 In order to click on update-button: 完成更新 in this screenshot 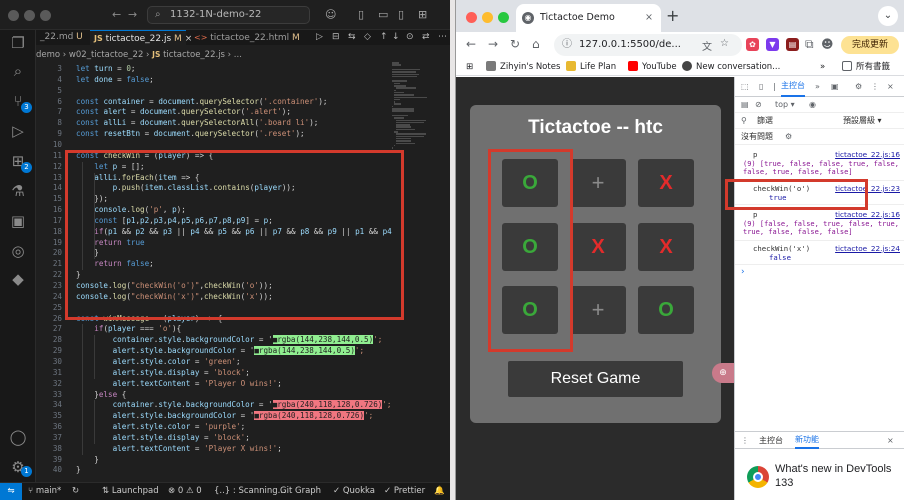, I will do `click(870, 45)`.